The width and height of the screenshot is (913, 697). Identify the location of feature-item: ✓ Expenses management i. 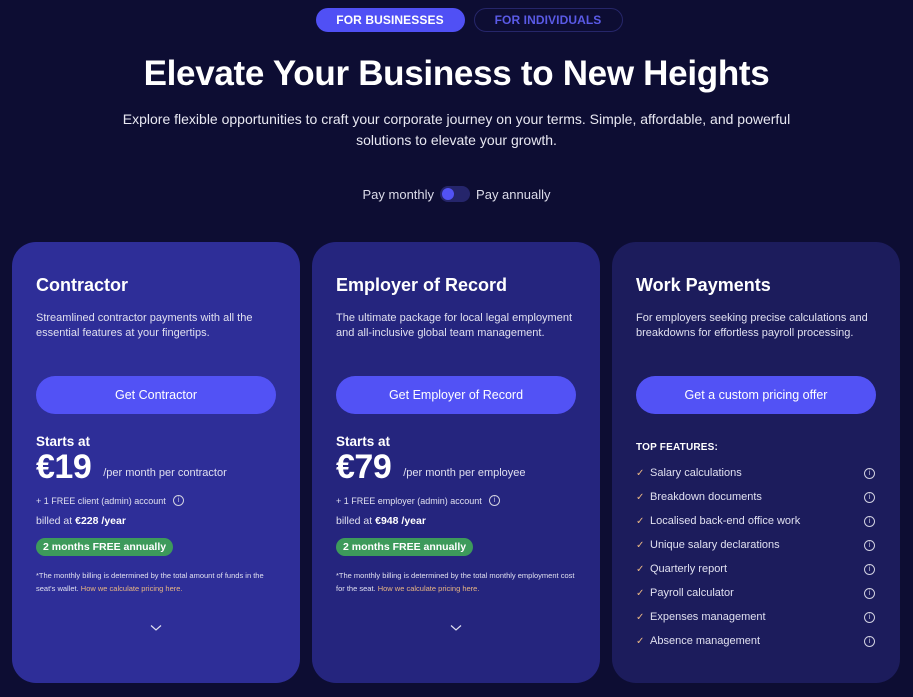
(756, 617).